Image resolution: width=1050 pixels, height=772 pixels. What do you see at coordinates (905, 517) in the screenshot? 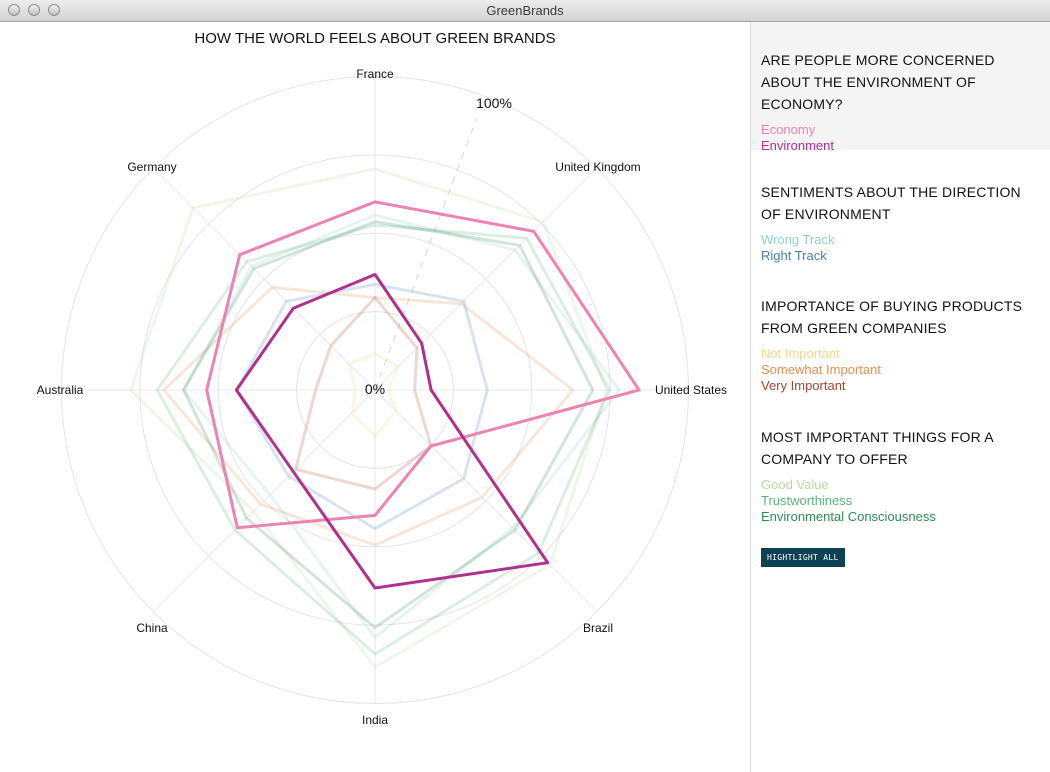
I see `legend-item: Environmental Consciousness` at bounding box center [905, 517].